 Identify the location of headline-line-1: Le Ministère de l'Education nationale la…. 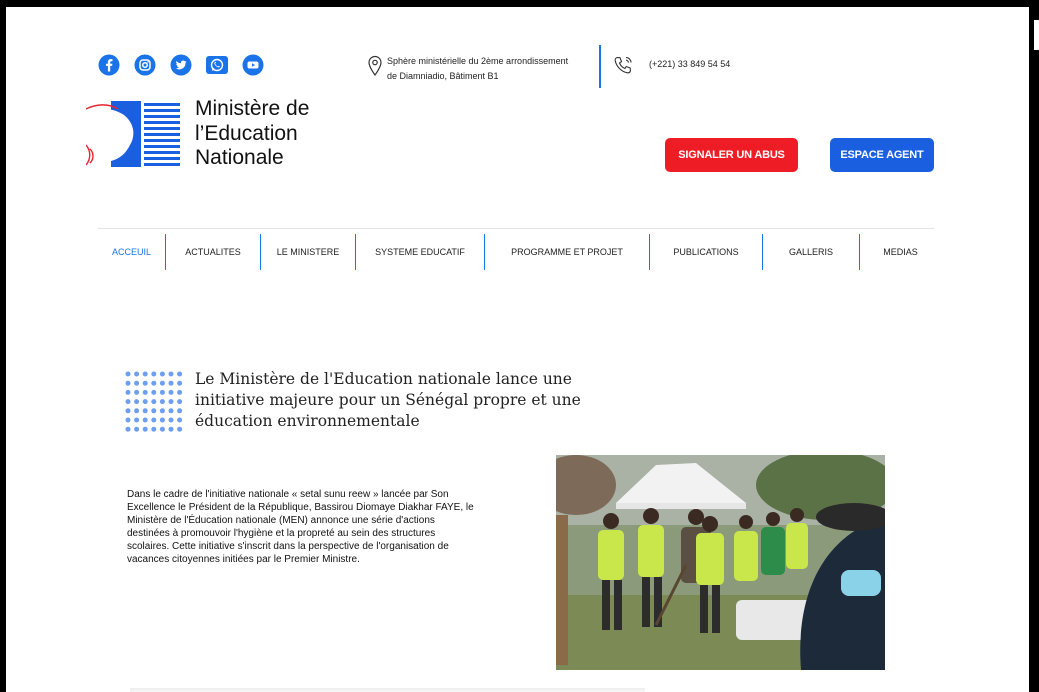
(383, 379).